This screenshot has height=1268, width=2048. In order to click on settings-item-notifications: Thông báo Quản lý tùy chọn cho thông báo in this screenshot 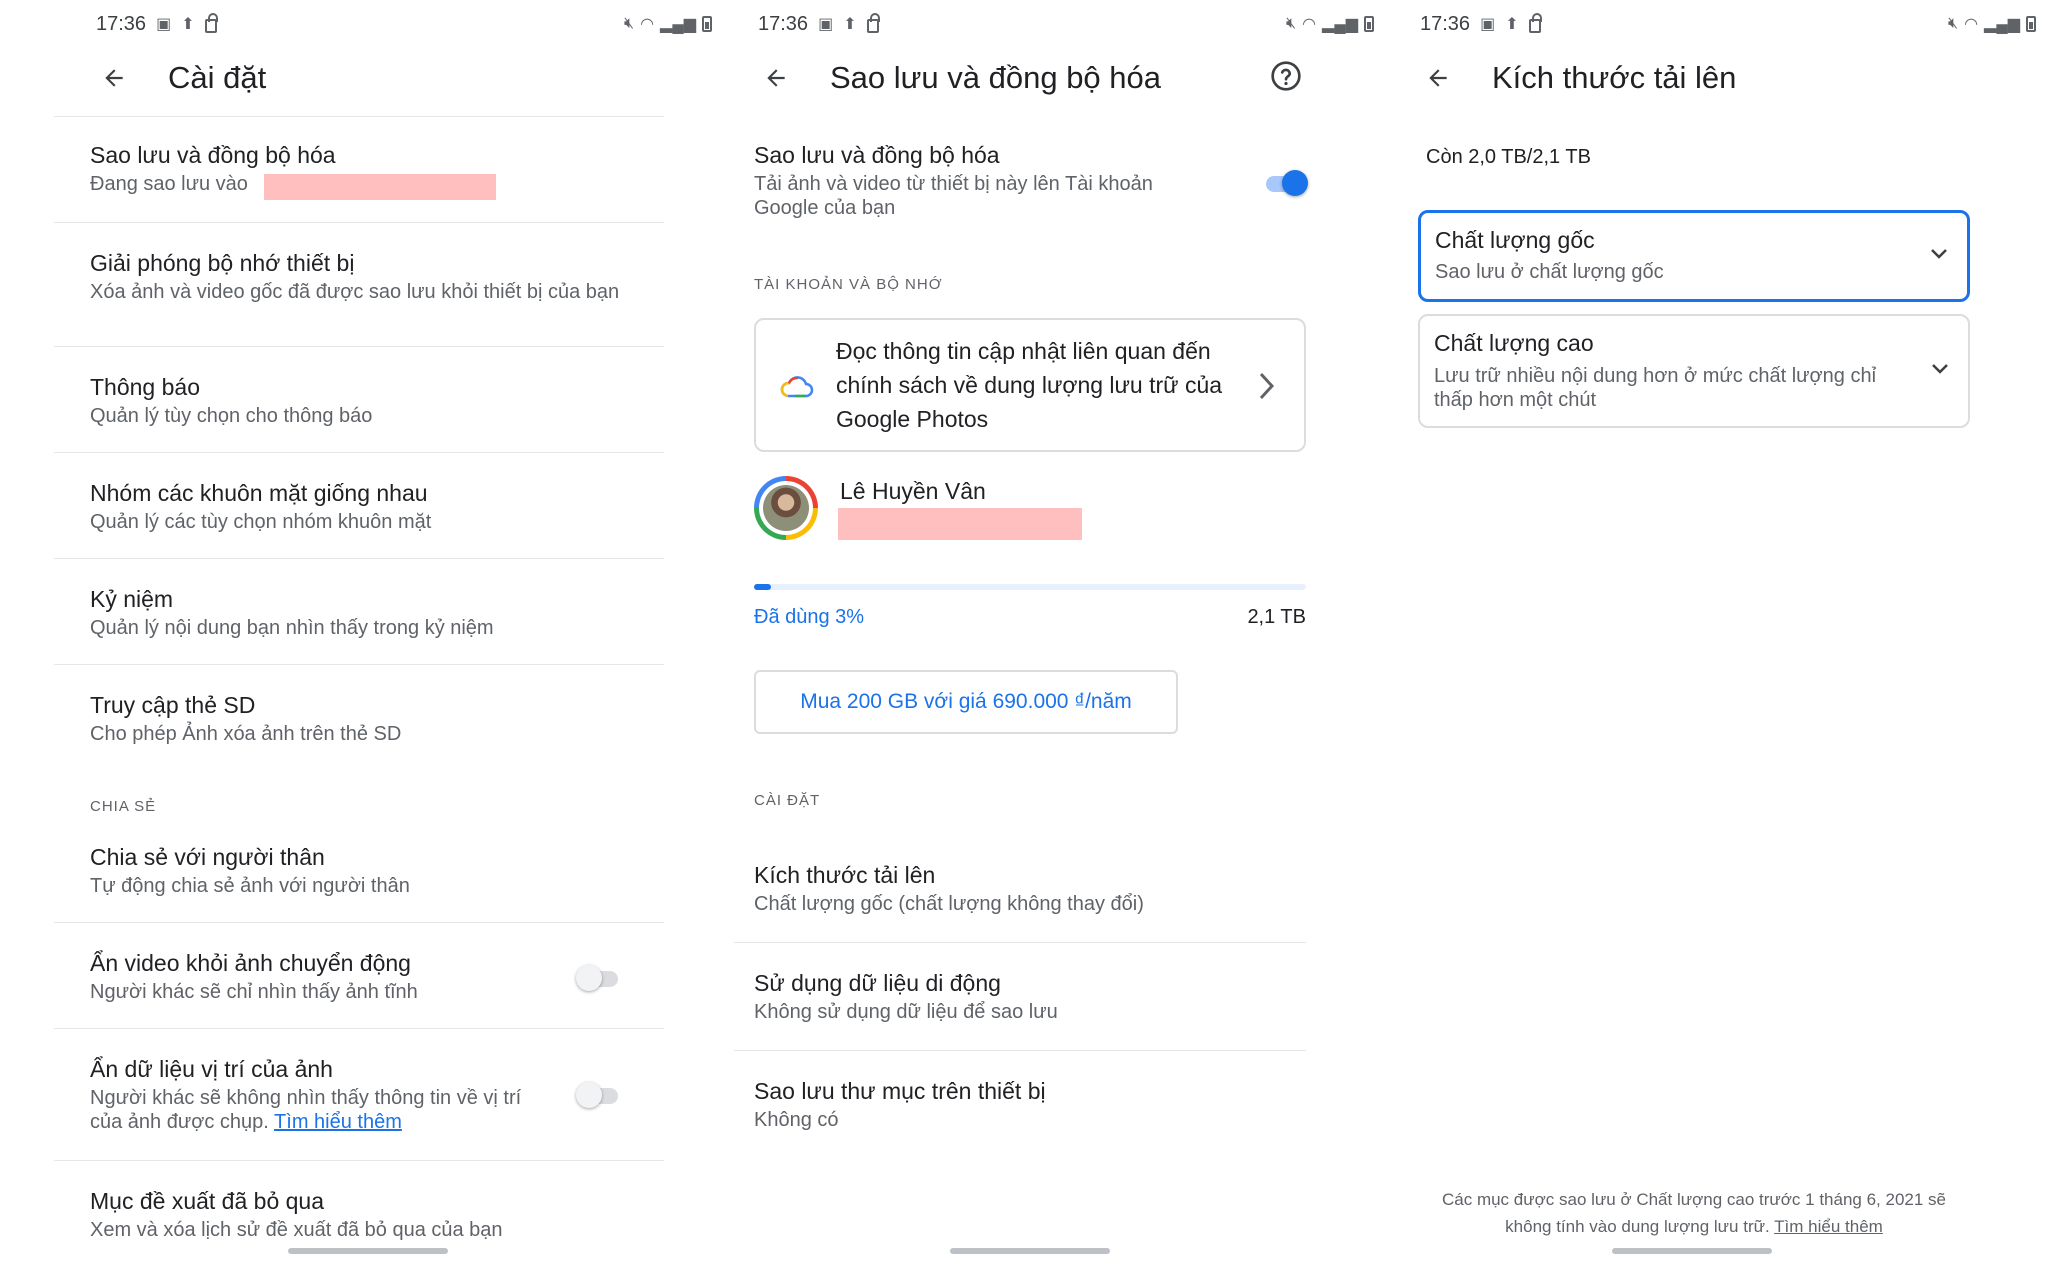, I will do `click(386, 400)`.